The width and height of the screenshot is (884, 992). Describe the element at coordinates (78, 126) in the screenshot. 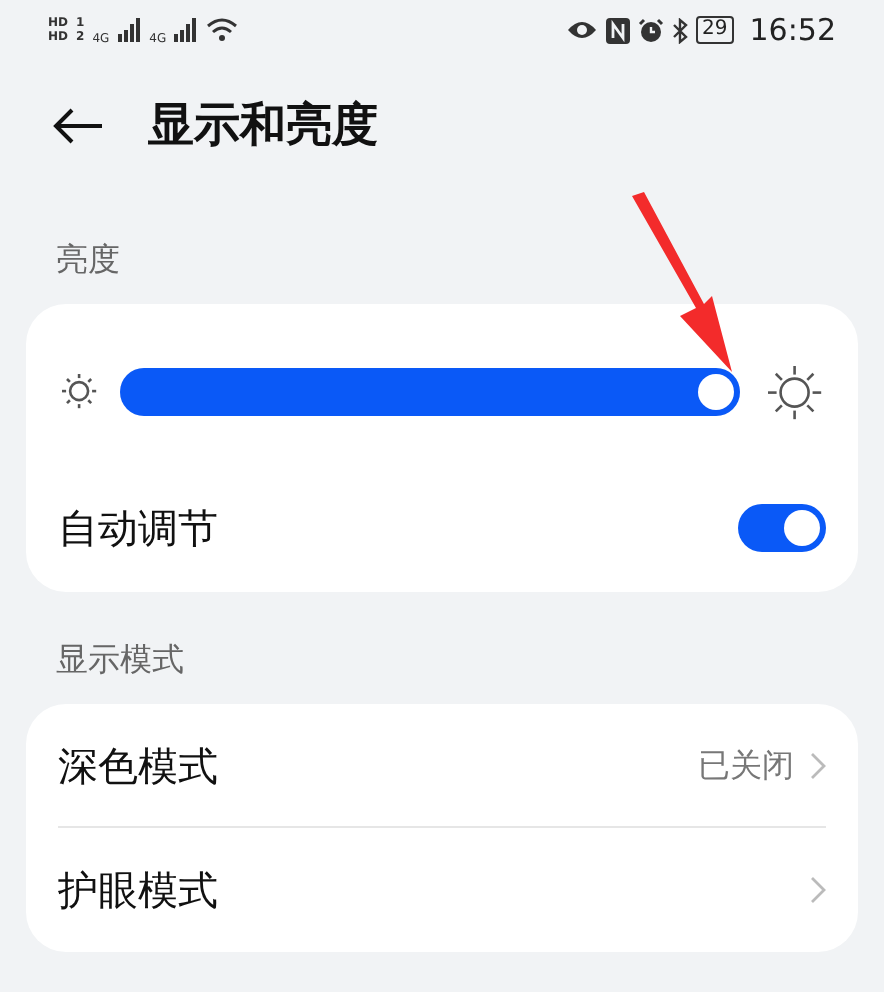

I see `back-button` at that location.